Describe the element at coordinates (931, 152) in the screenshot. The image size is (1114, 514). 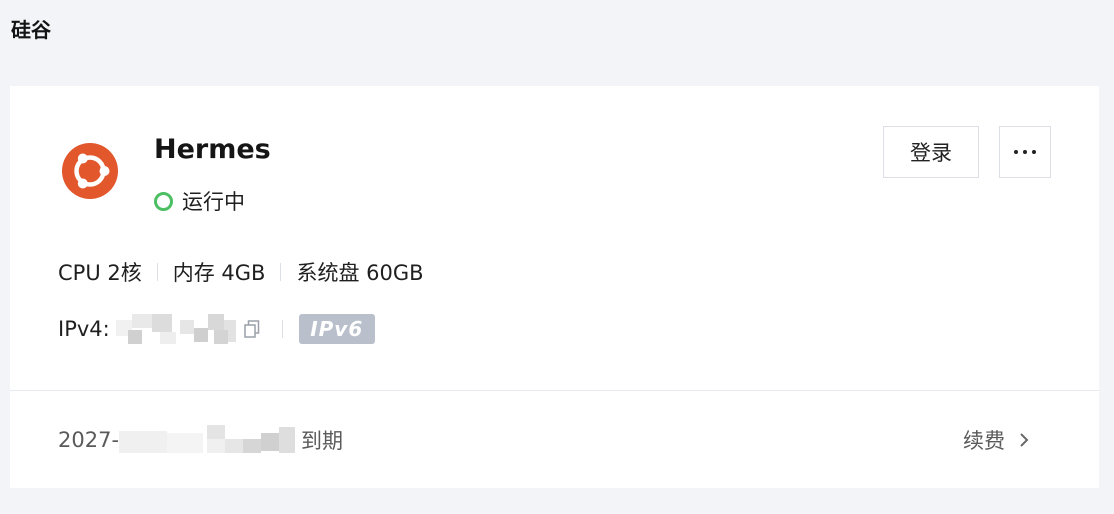
I see `login-button: 登录` at that location.